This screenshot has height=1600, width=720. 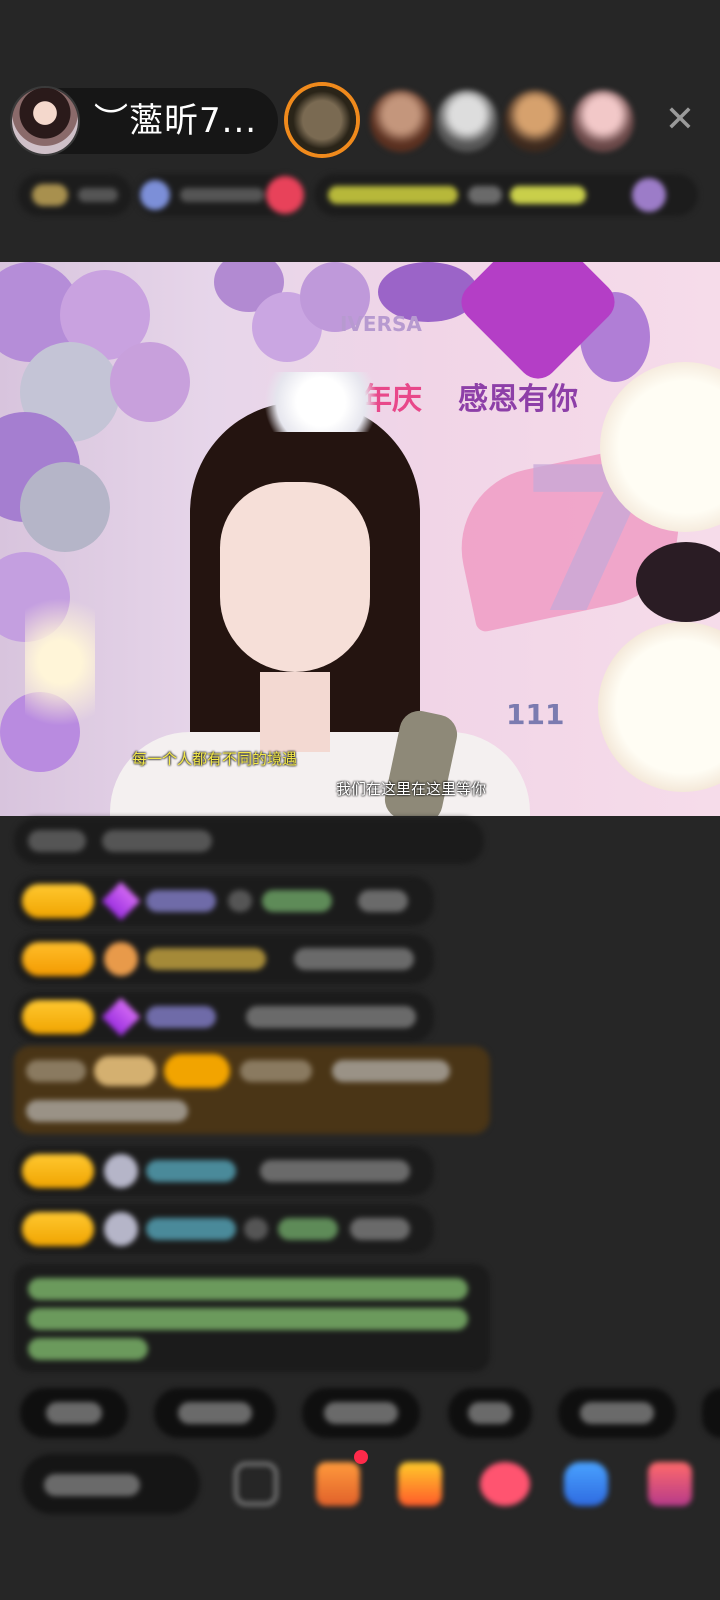 I want to click on fans-row, so click(x=220, y=195).